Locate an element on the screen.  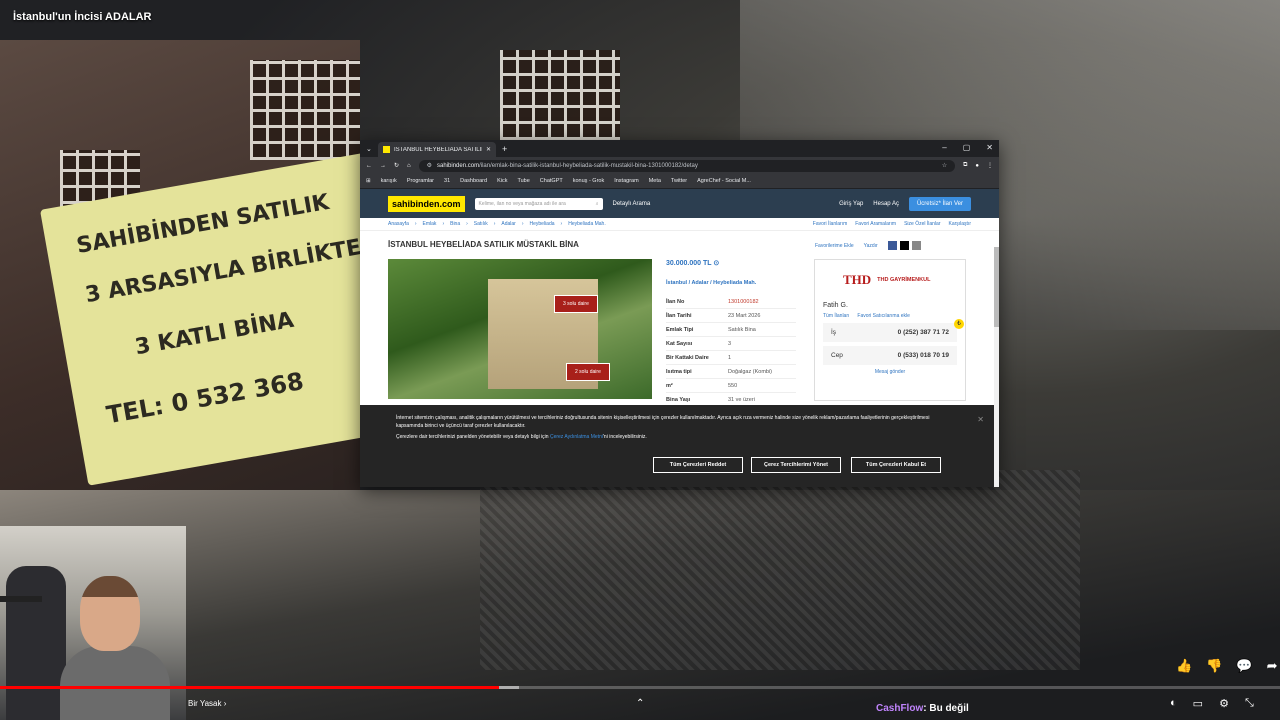
breadcrumb-item: Adalar is located at coordinates (508, 224).